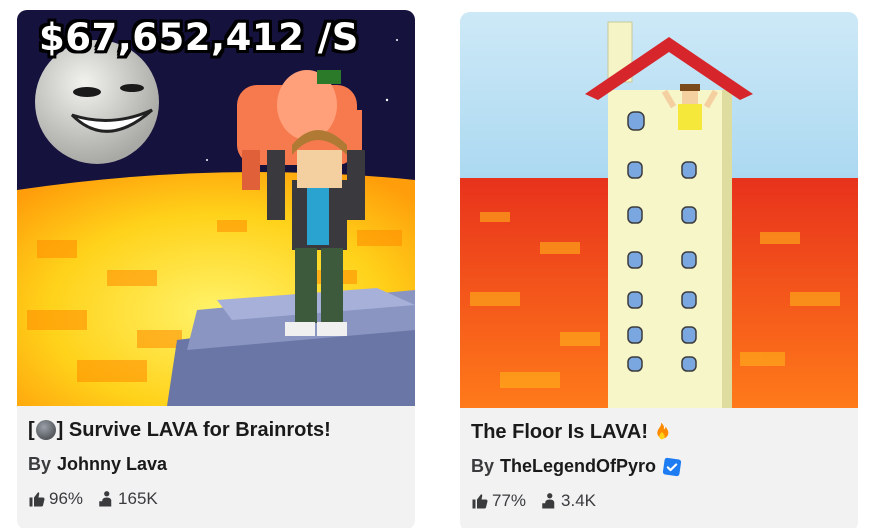  Describe the element at coordinates (560, 432) in the screenshot. I see `title-text: The Floor Is LAVA!` at that location.